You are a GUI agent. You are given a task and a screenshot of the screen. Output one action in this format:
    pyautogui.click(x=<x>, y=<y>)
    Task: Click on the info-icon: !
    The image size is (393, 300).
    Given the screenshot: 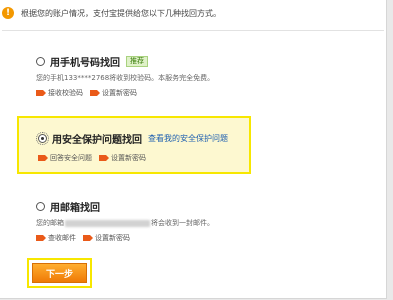 What is the action you would take?
    pyautogui.click(x=8, y=13)
    